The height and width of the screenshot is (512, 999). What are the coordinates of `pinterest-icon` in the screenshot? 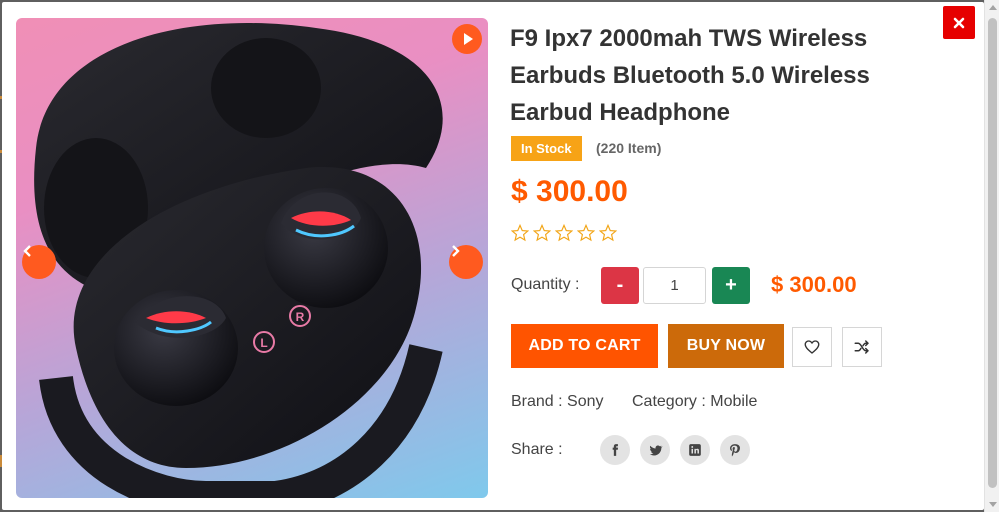 It's located at (735, 450).